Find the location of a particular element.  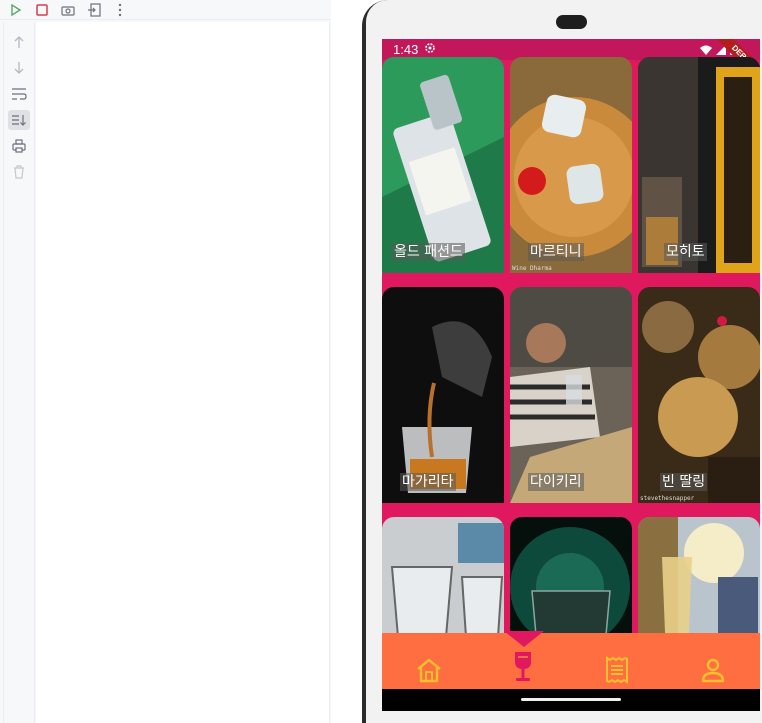

cocktail-card: 모히토 is located at coordinates (699, 165).